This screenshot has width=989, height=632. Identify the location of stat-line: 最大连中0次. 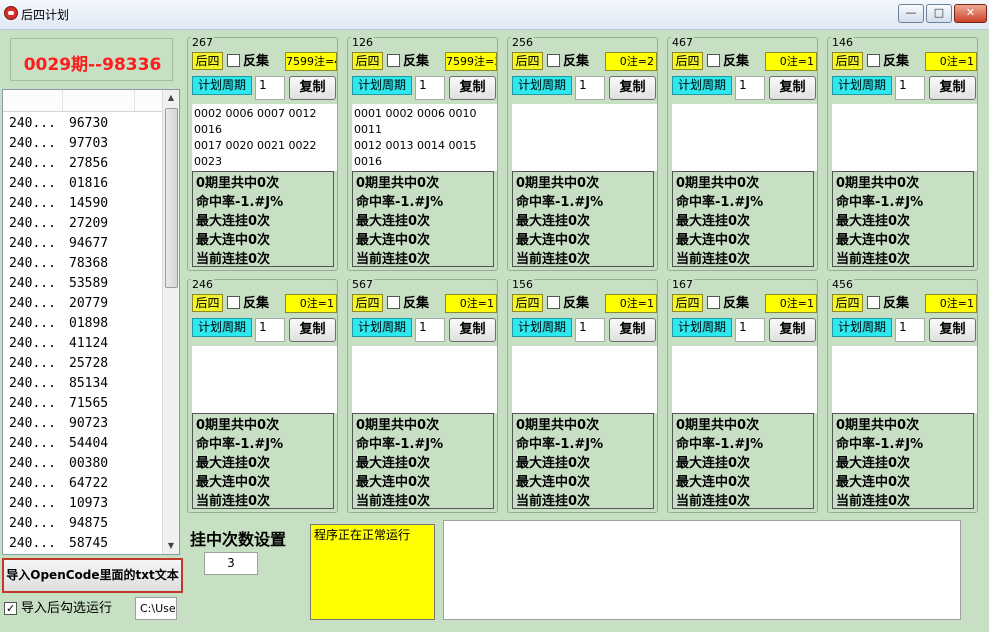
(553, 240).